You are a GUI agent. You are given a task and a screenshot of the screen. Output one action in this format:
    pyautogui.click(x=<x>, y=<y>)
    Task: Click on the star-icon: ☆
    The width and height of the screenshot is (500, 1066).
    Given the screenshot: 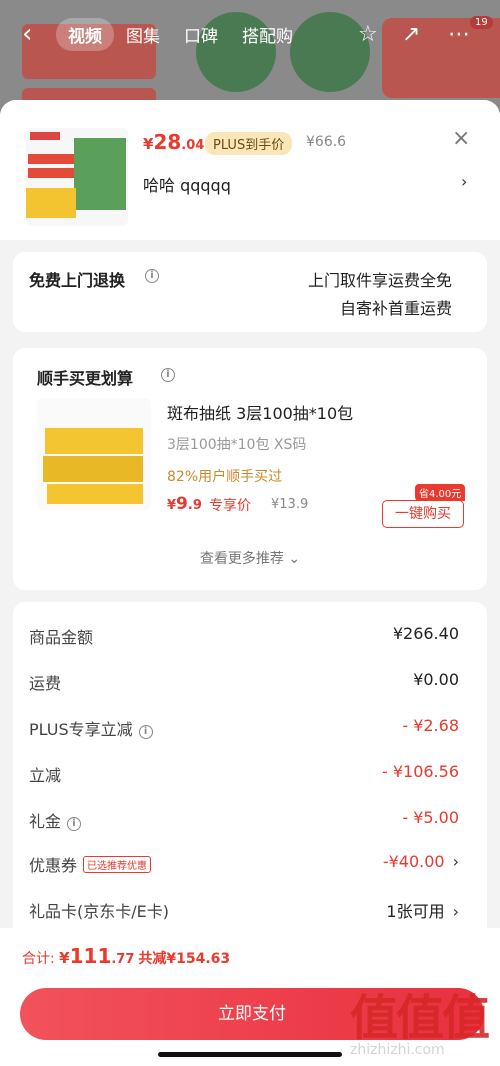 What is the action you would take?
    pyautogui.click(x=368, y=34)
    